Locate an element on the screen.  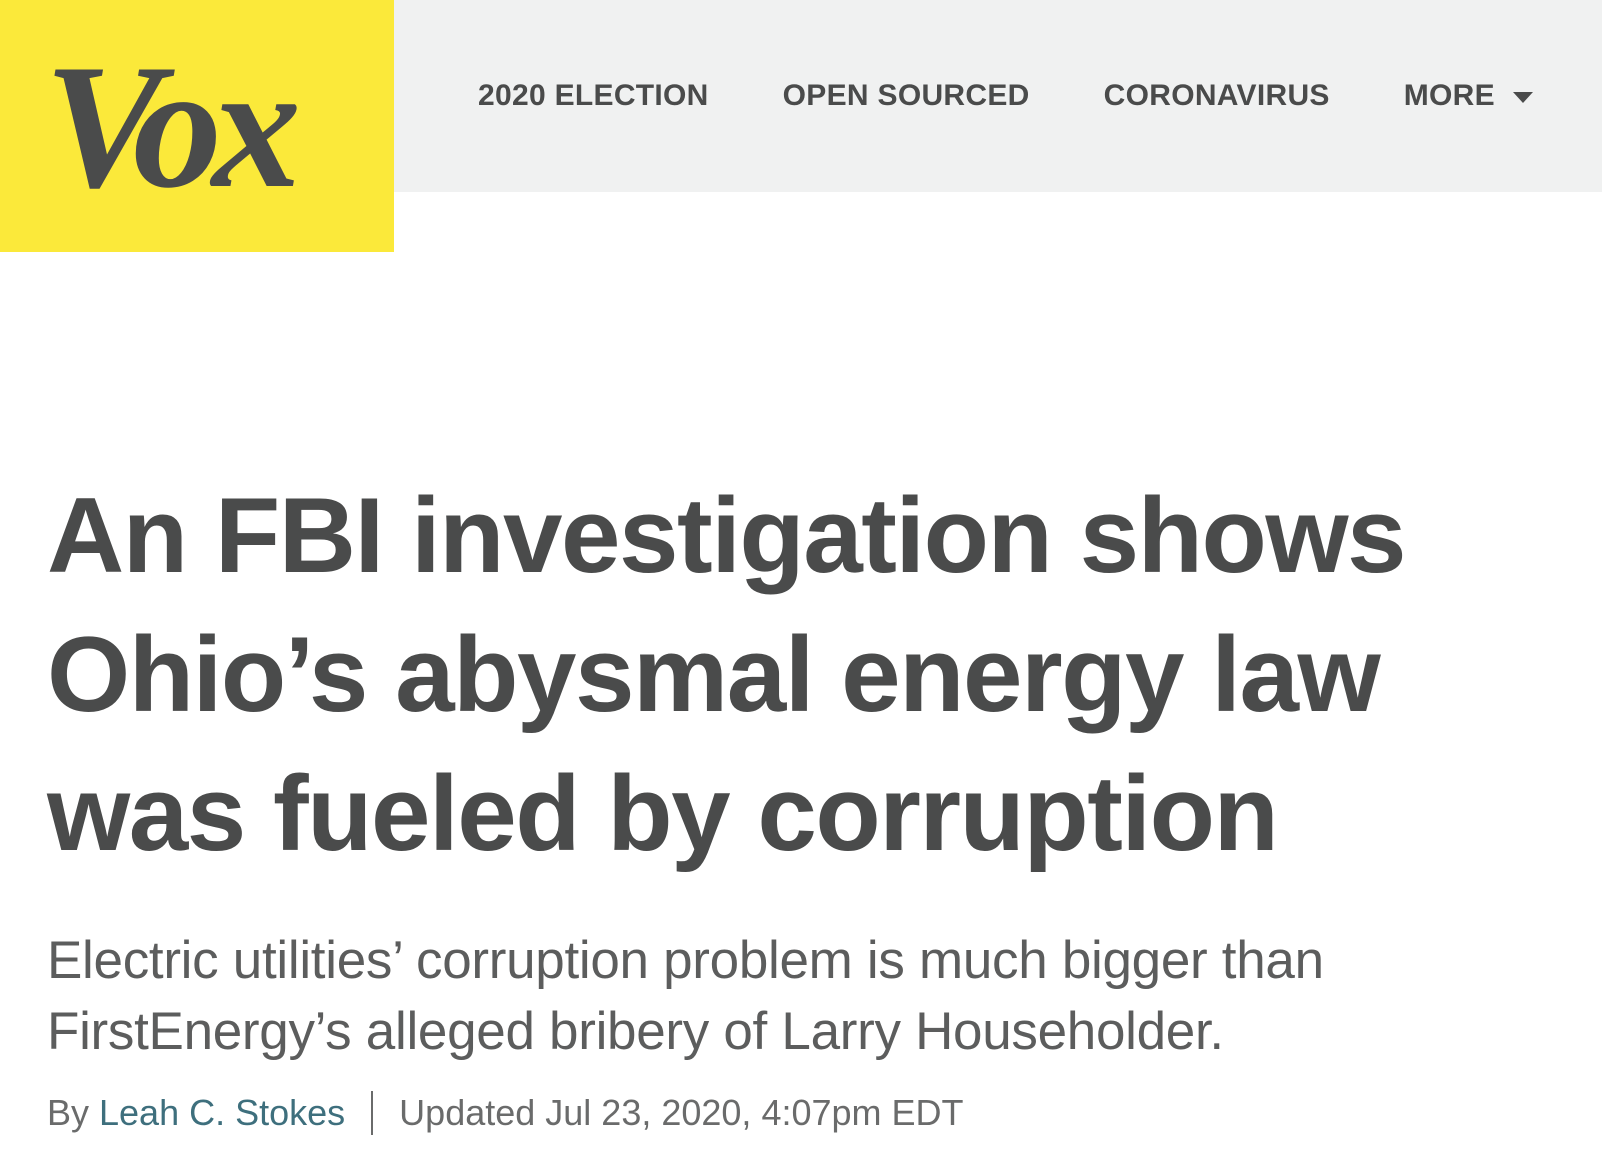
nav-item-more: MORE is located at coordinates (1468, 96).